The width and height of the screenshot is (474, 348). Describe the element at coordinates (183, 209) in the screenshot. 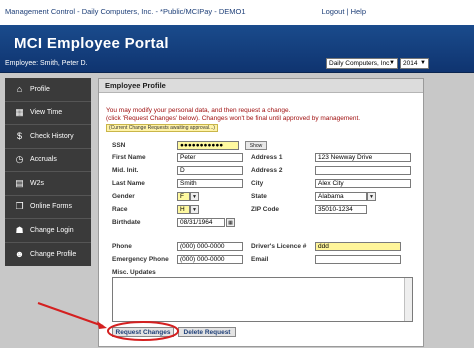

I see `race-select: H` at that location.